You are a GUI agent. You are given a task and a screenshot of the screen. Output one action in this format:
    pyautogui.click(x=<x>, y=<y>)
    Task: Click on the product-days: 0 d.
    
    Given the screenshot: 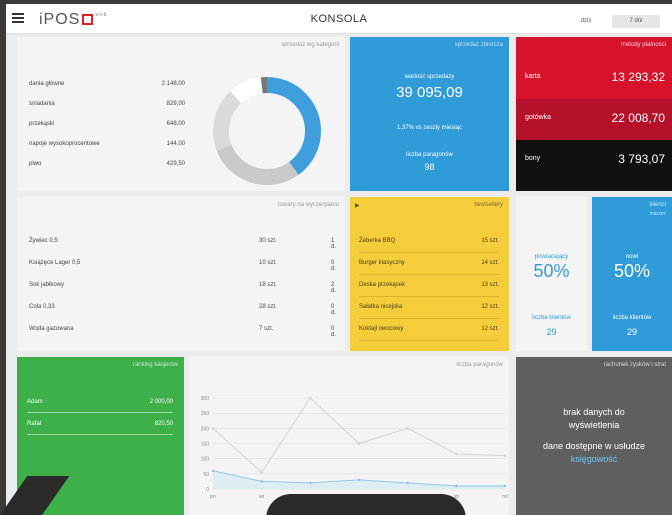 What is the action you would take?
    pyautogui.click(x=334, y=310)
    